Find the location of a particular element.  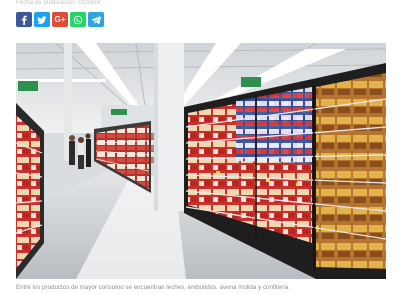

whatsapp-icon is located at coordinates (78, 20).